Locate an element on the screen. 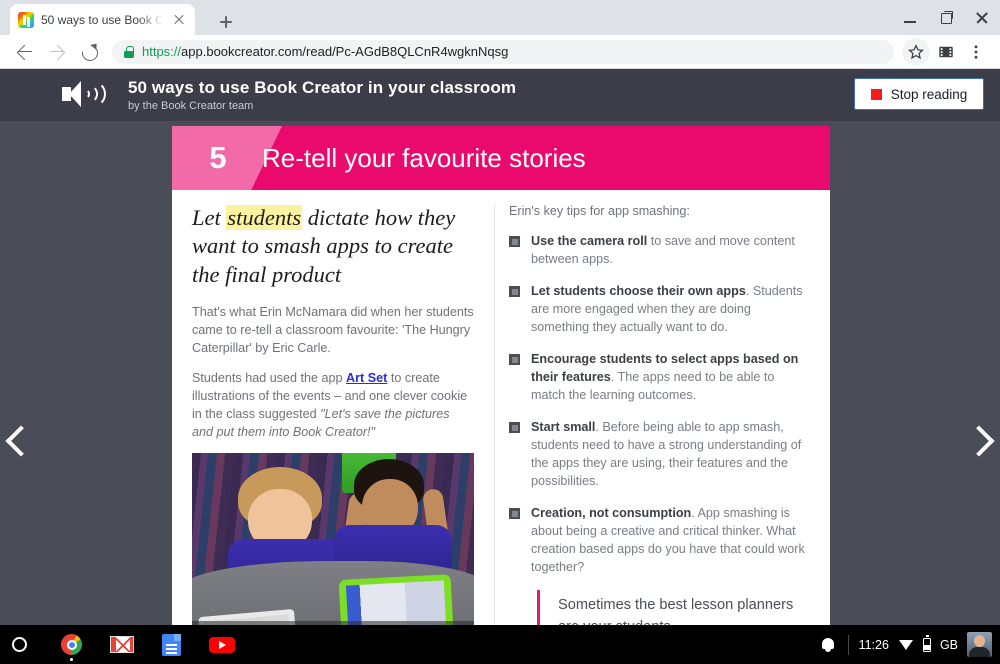  battery-icon is located at coordinates (926, 643).